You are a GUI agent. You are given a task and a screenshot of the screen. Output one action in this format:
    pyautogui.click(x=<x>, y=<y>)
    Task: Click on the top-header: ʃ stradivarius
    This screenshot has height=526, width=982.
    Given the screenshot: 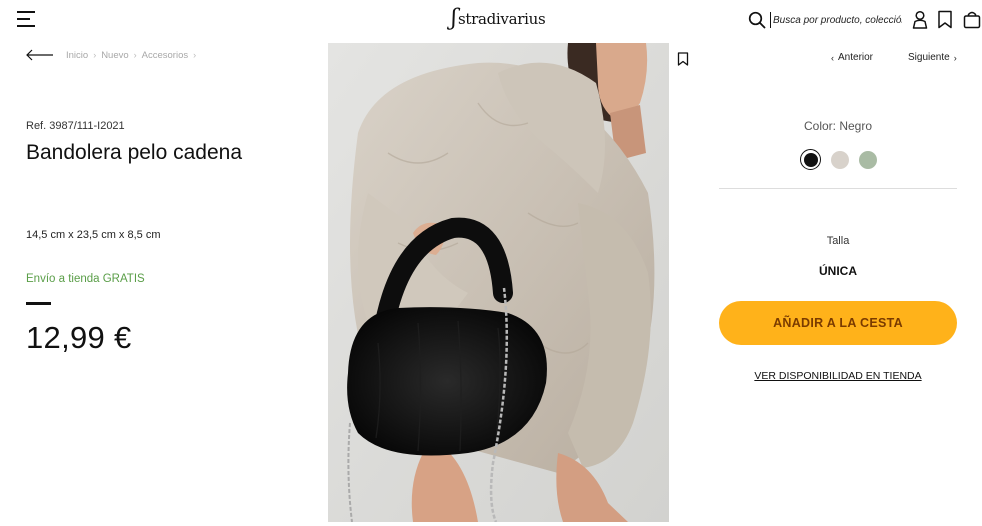 What is the action you would take?
    pyautogui.click(x=491, y=19)
    